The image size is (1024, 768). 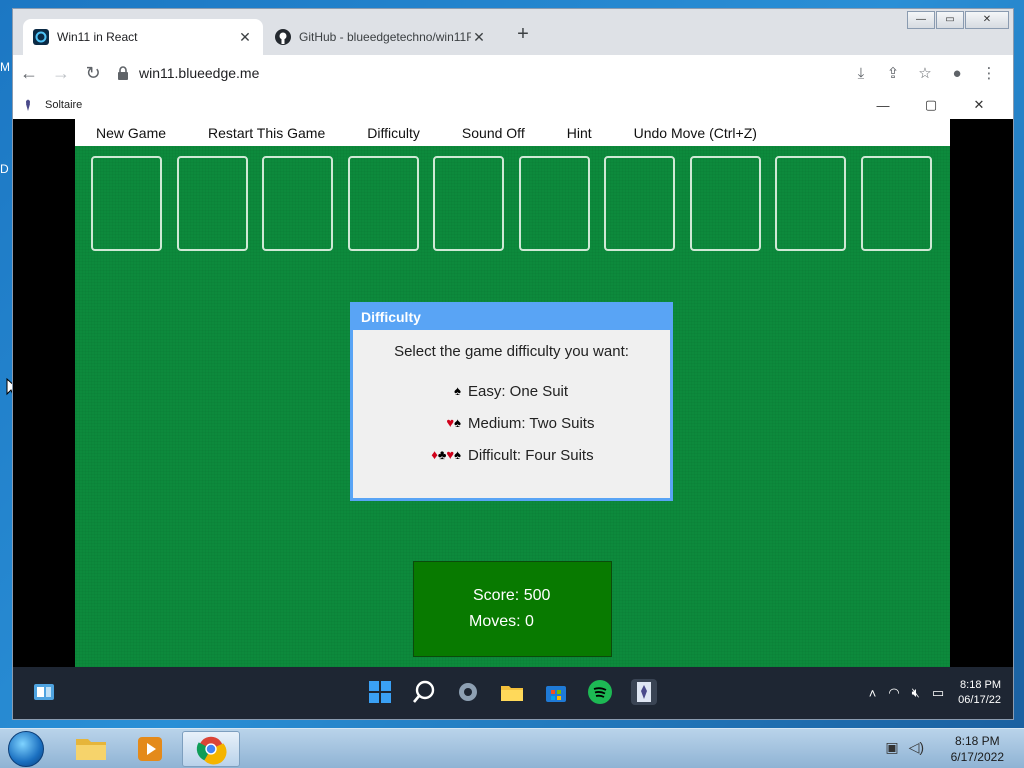 What do you see at coordinates (28, 105) in the screenshot?
I see `solitaire-app-icon` at bounding box center [28, 105].